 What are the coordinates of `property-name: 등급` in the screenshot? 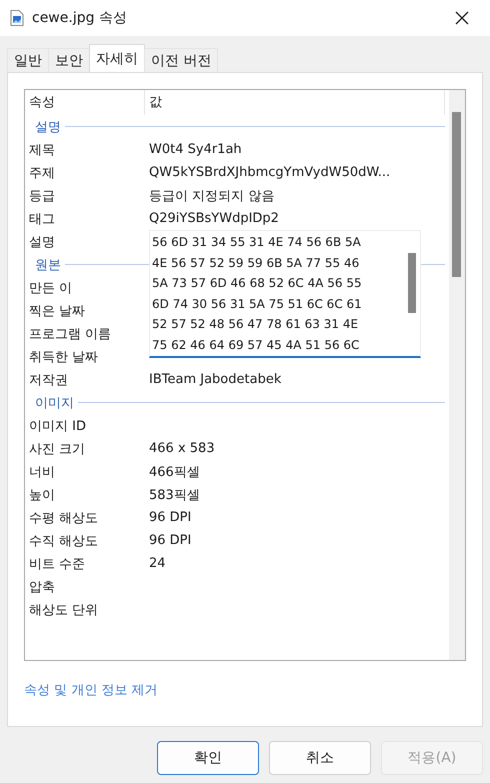 It's located at (42, 196).